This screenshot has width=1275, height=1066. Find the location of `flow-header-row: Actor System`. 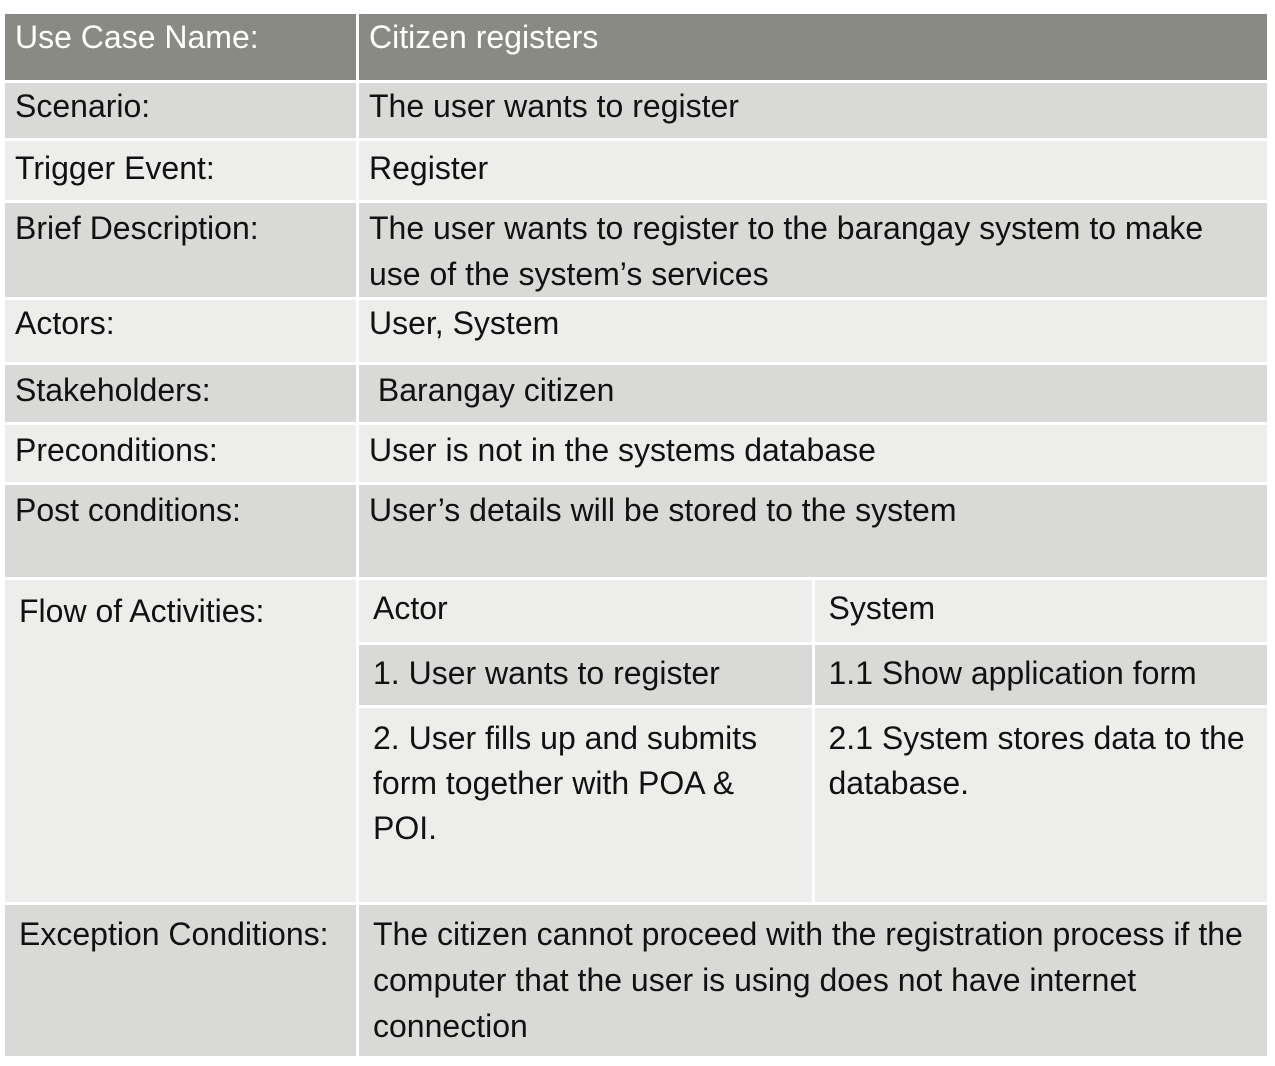

flow-header-row: Actor System is located at coordinates (813, 613).